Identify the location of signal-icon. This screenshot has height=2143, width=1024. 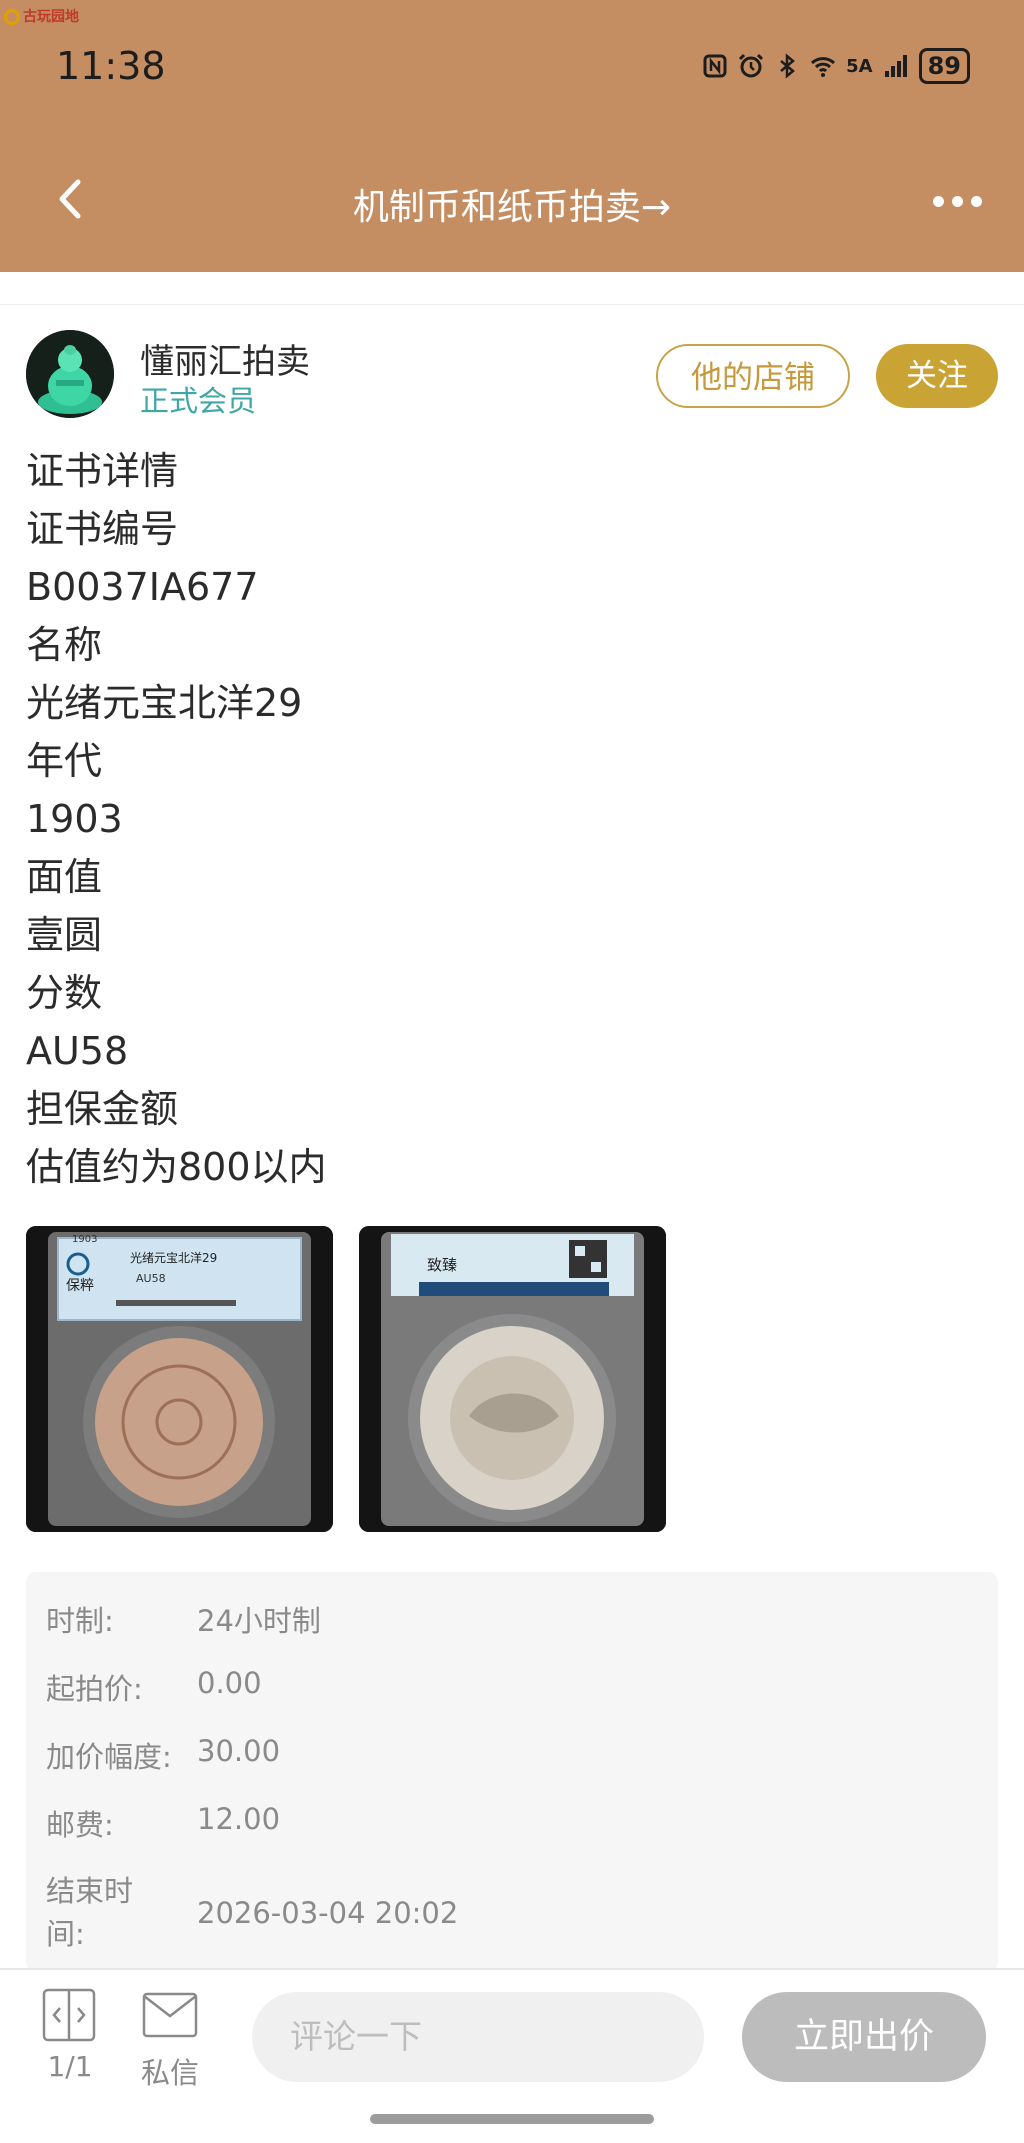
(895, 66).